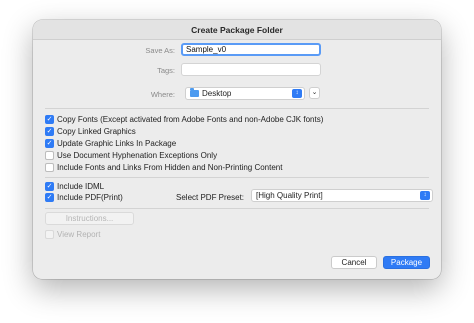 This screenshot has width=474, height=323. I want to click on option-include-idml: ✓ Include IDML, so click(74, 186).